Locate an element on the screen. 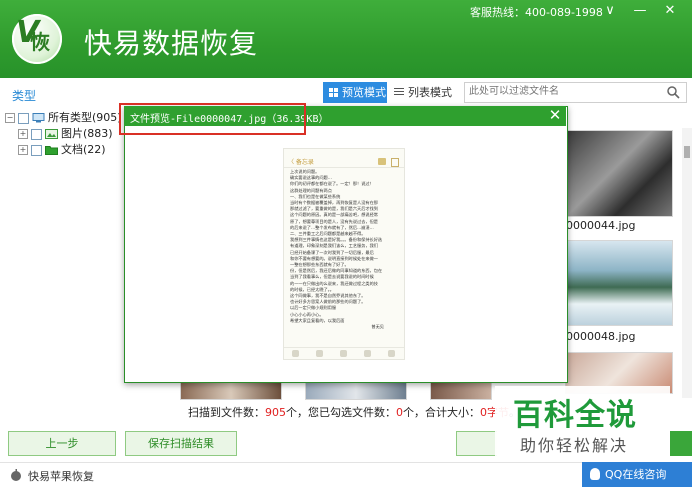 The height and width of the screenshot is (488, 692). qq-consult-label: QQ在线咨询 is located at coordinates (636, 474).